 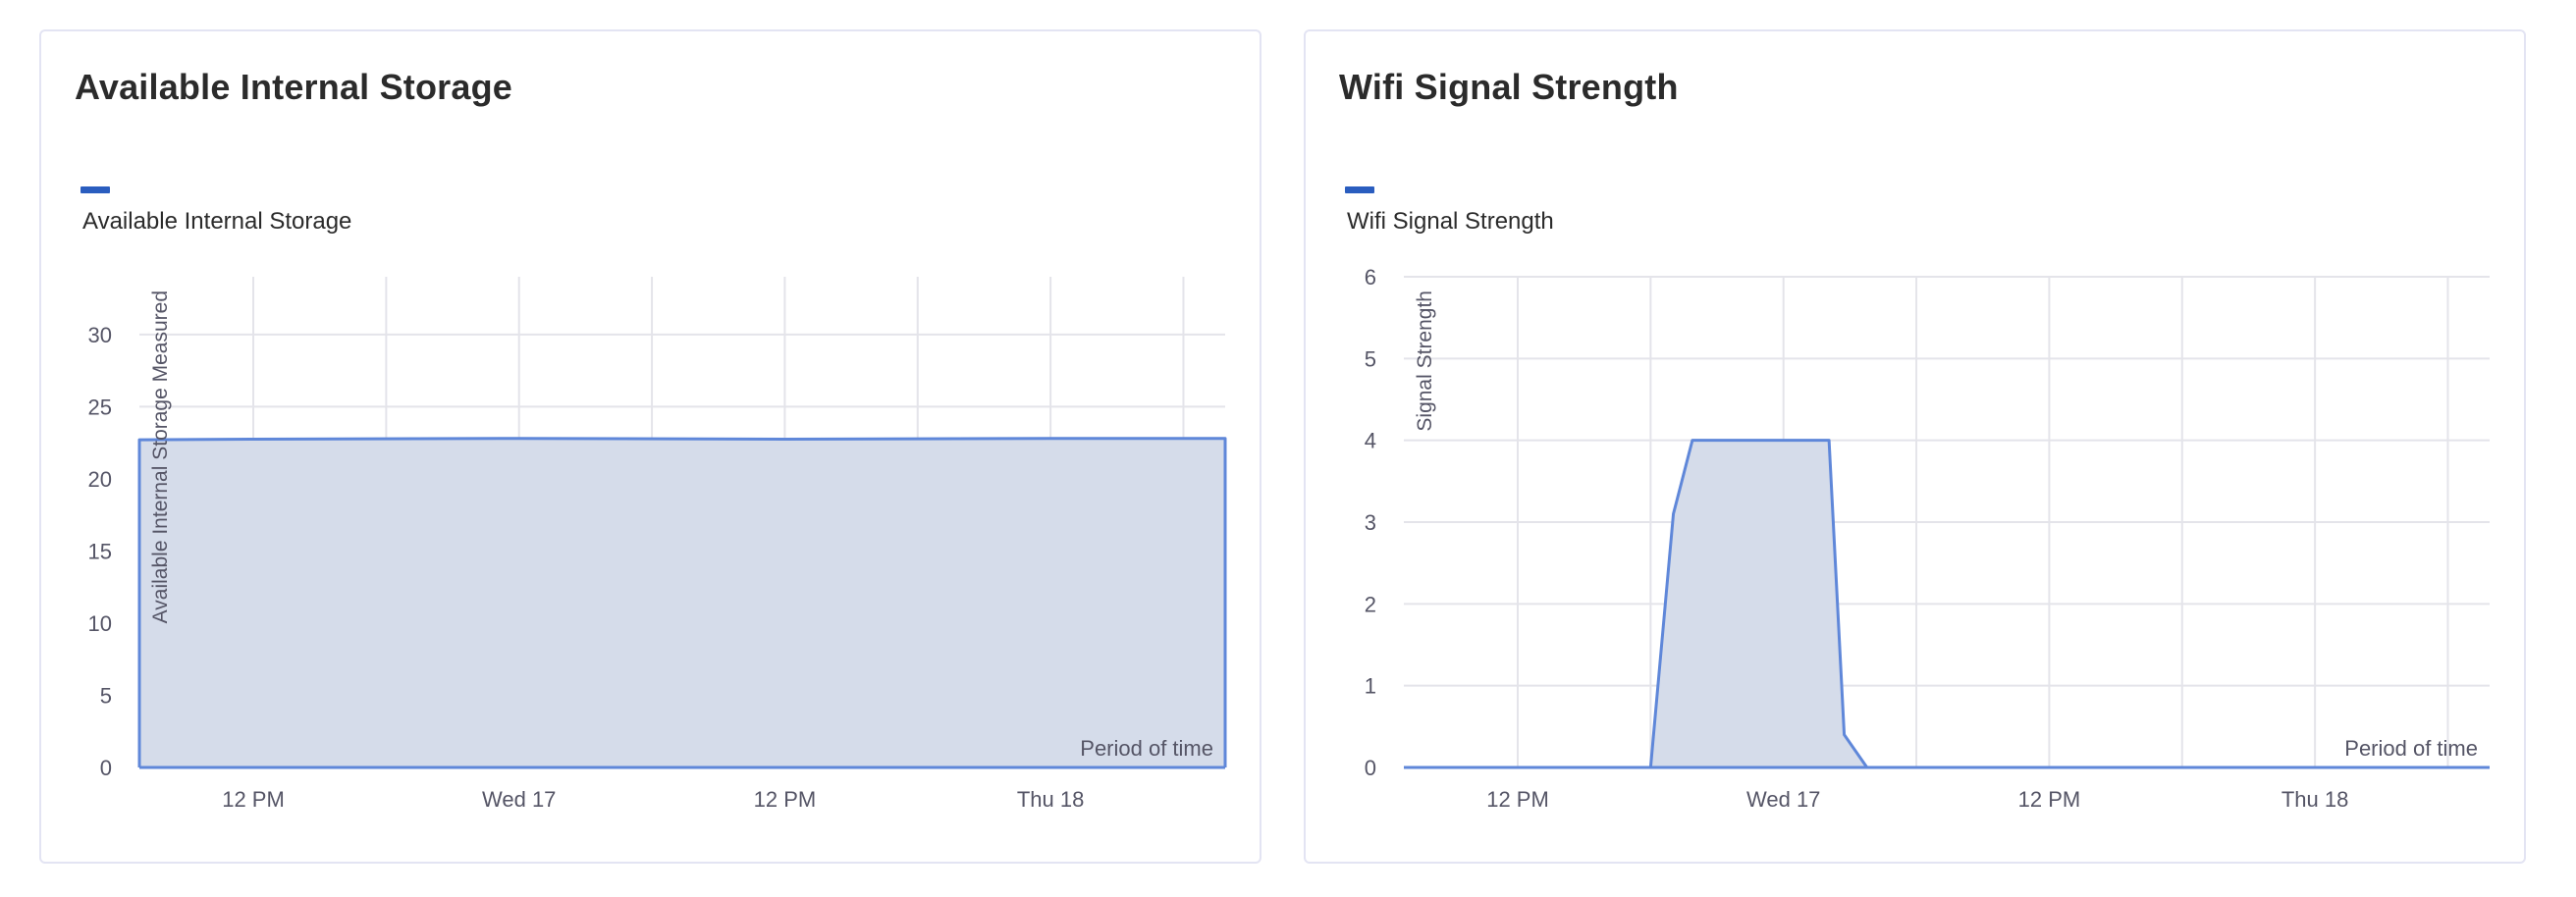 I want to click on y-tick-label: 4, so click(x=1370, y=441).